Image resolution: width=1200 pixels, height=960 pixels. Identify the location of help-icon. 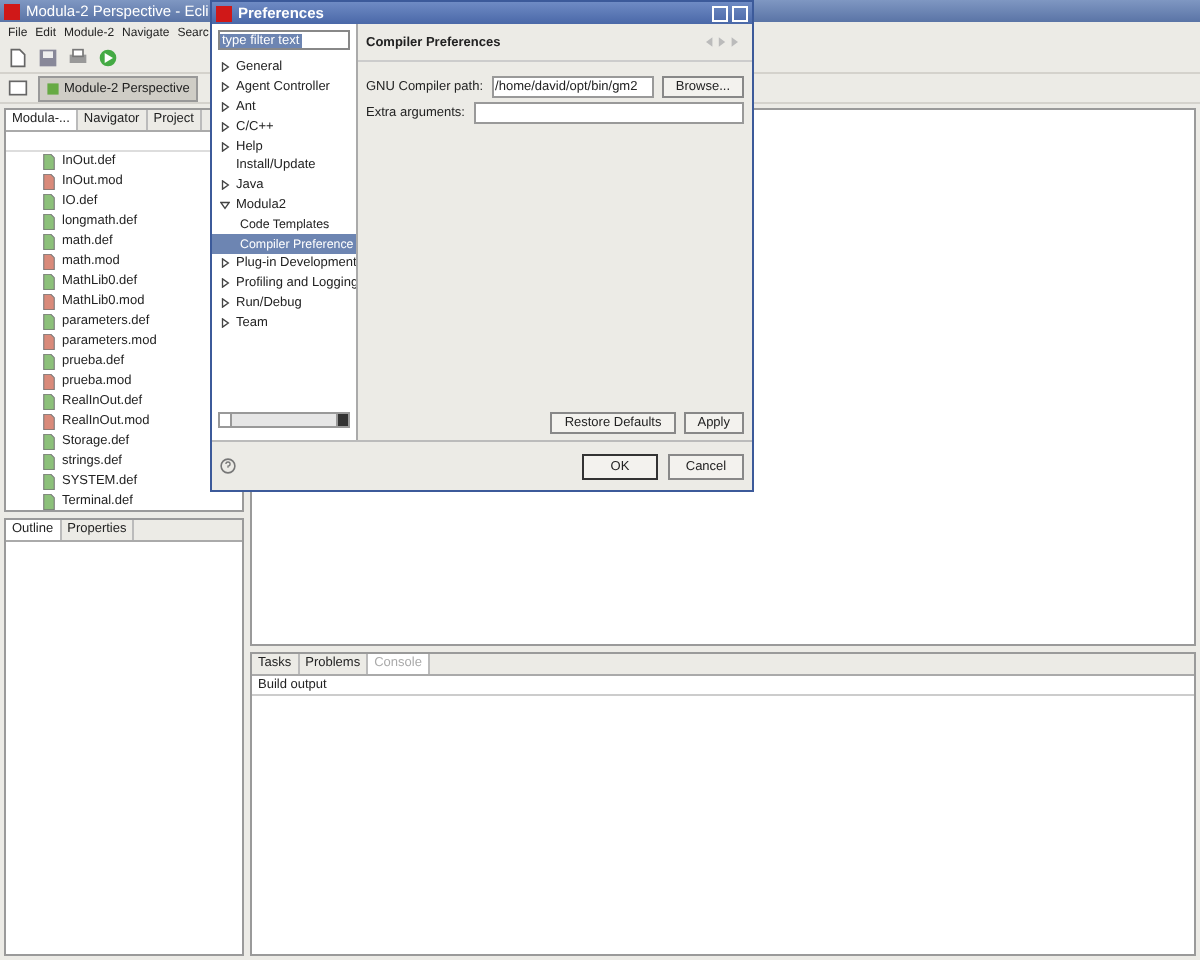
(228, 466).